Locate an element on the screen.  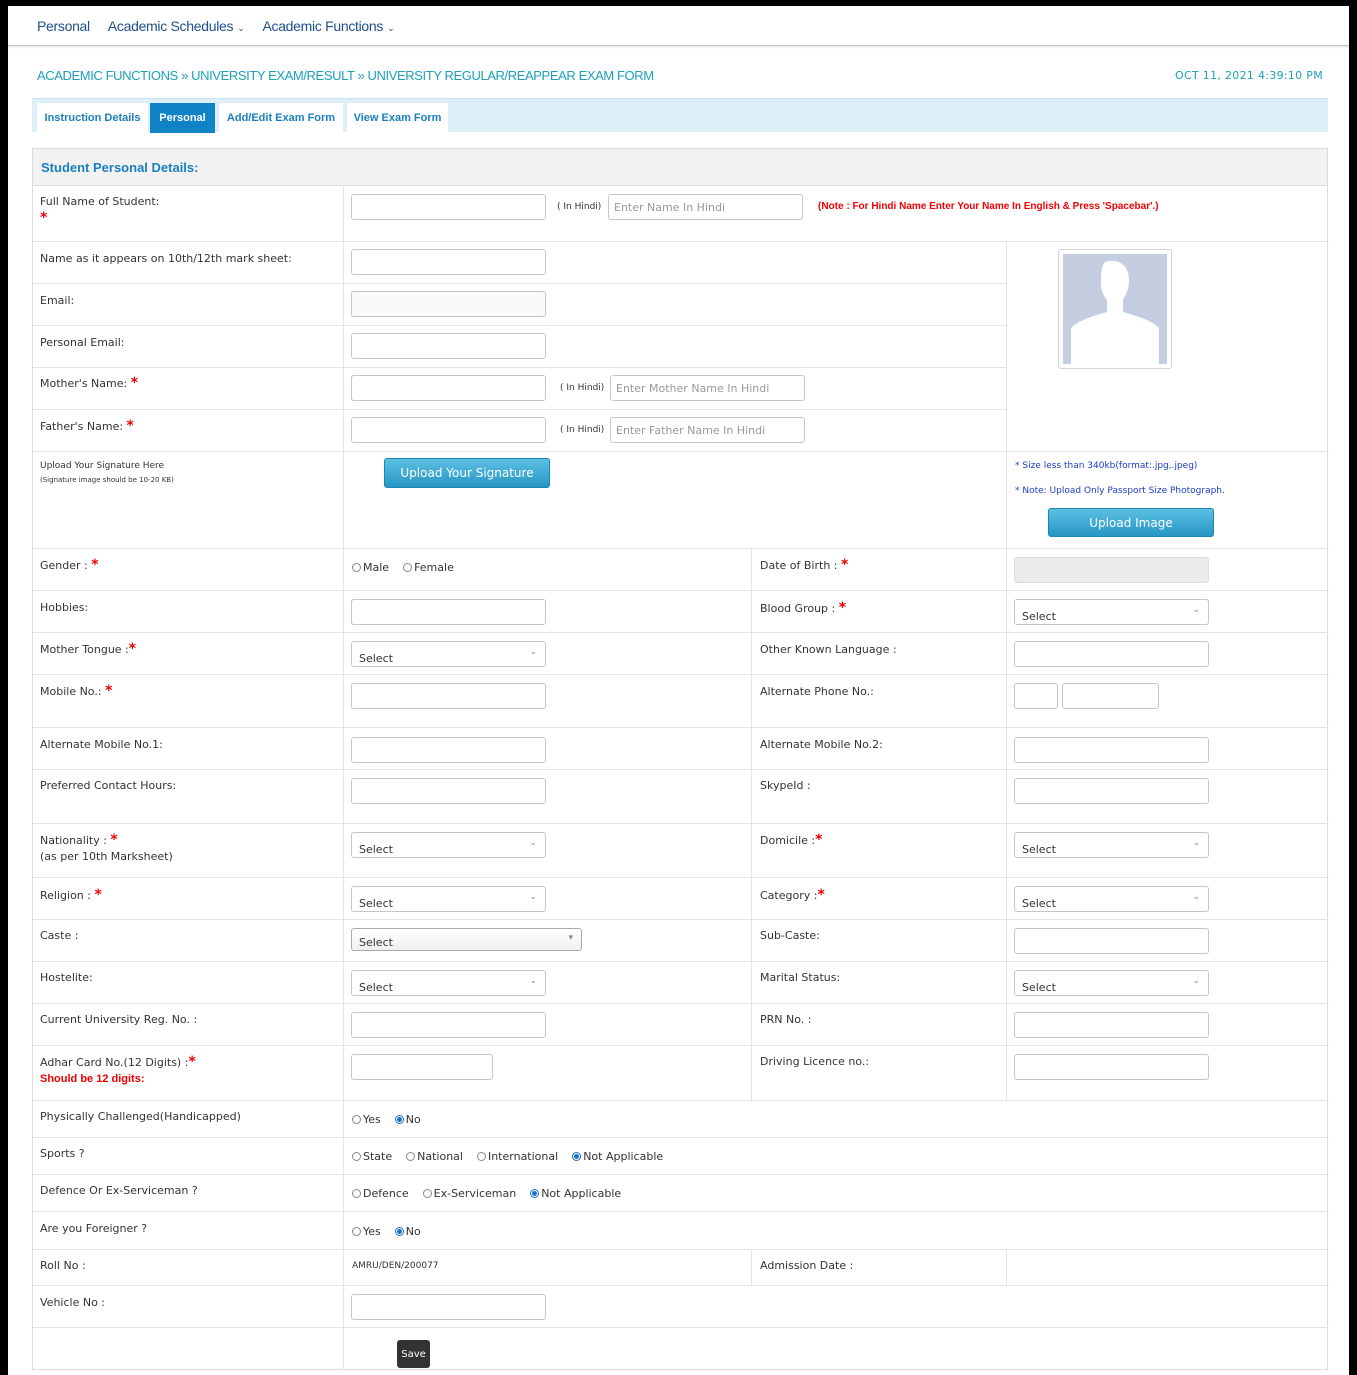
mother-name-input is located at coordinates (448, 388).